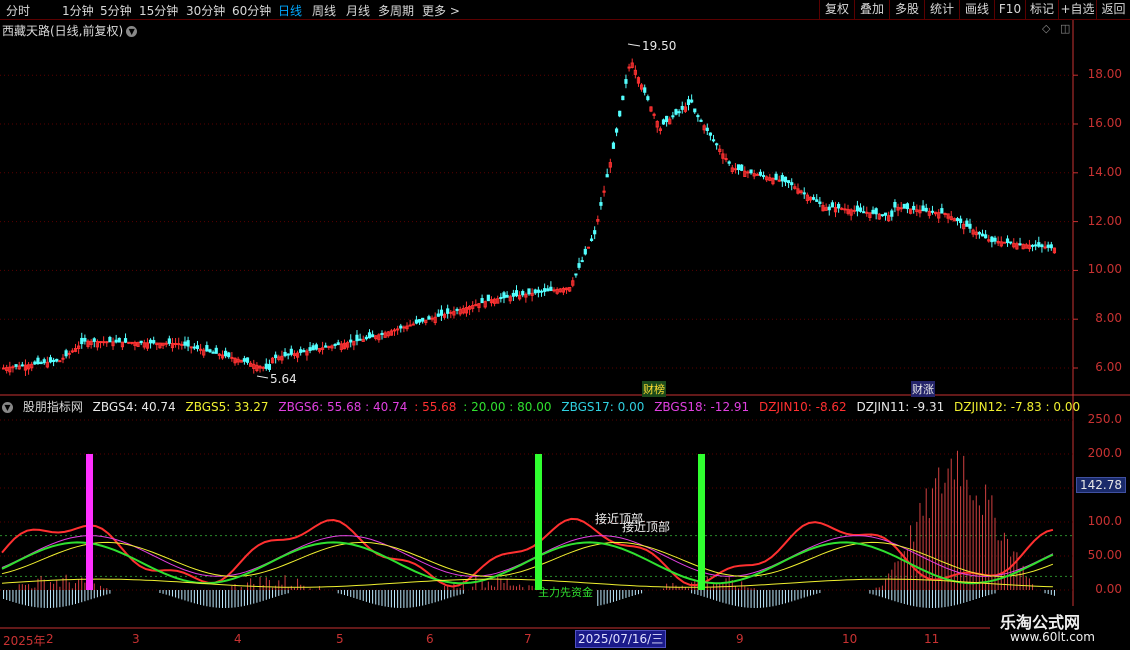  What do you see at coordinates (7, 407) in the screenshot?
I see `indicator-dropdown-icon: ▼` at bounding box center [7, 407].